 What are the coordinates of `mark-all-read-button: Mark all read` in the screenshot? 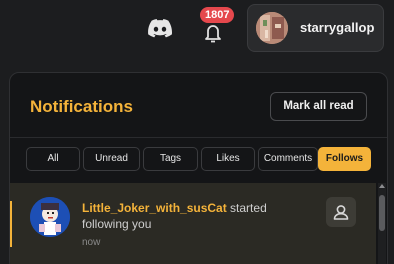 It's located at (318, 106).